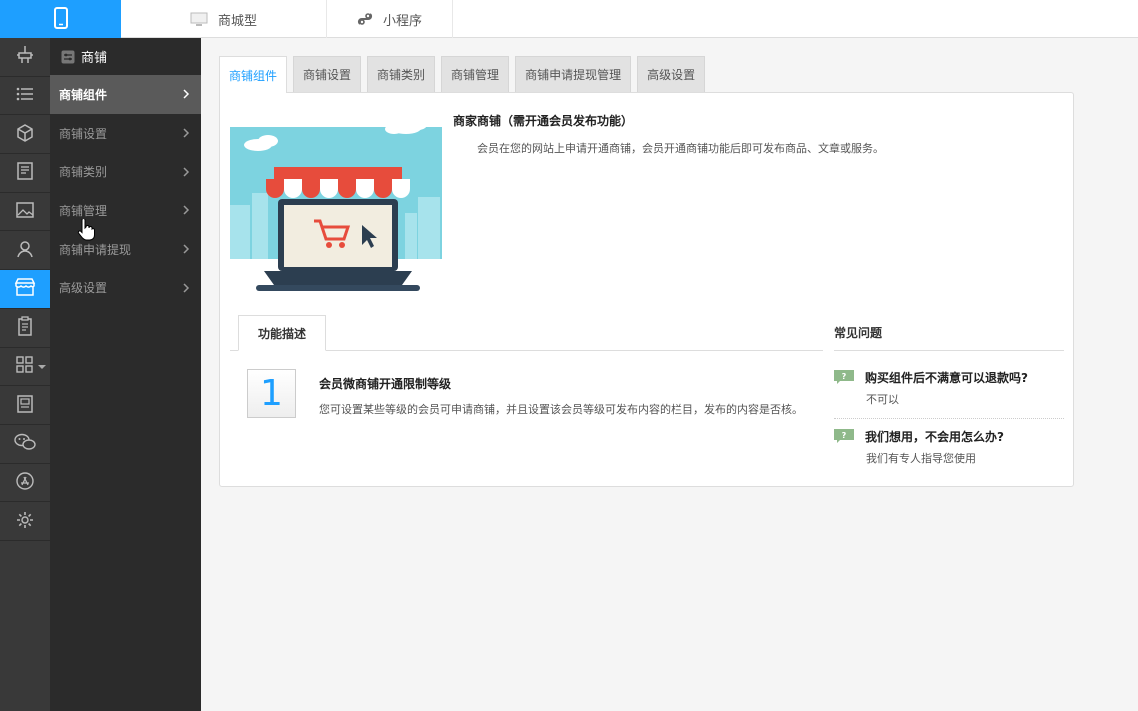  I want to click on phone-icon, so click(60, 19).